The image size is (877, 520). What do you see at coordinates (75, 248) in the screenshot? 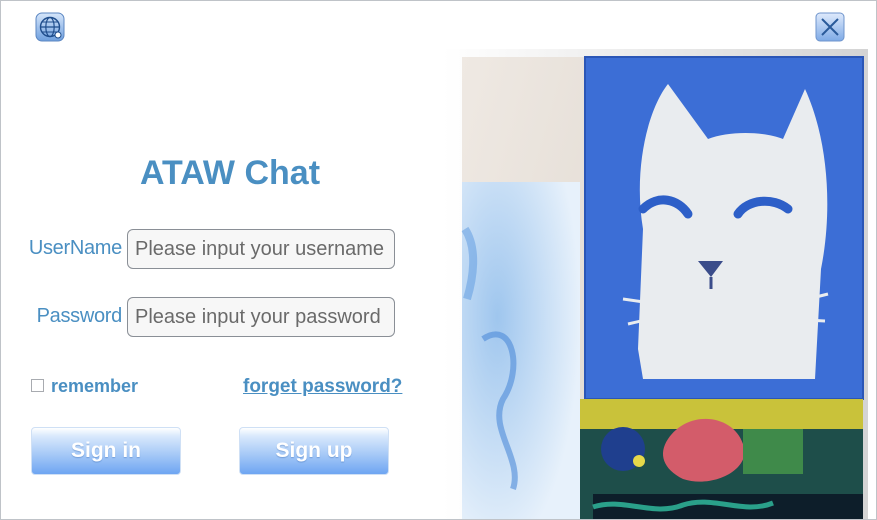
I see `username-label: UserName` at bounding box center [75, 248].